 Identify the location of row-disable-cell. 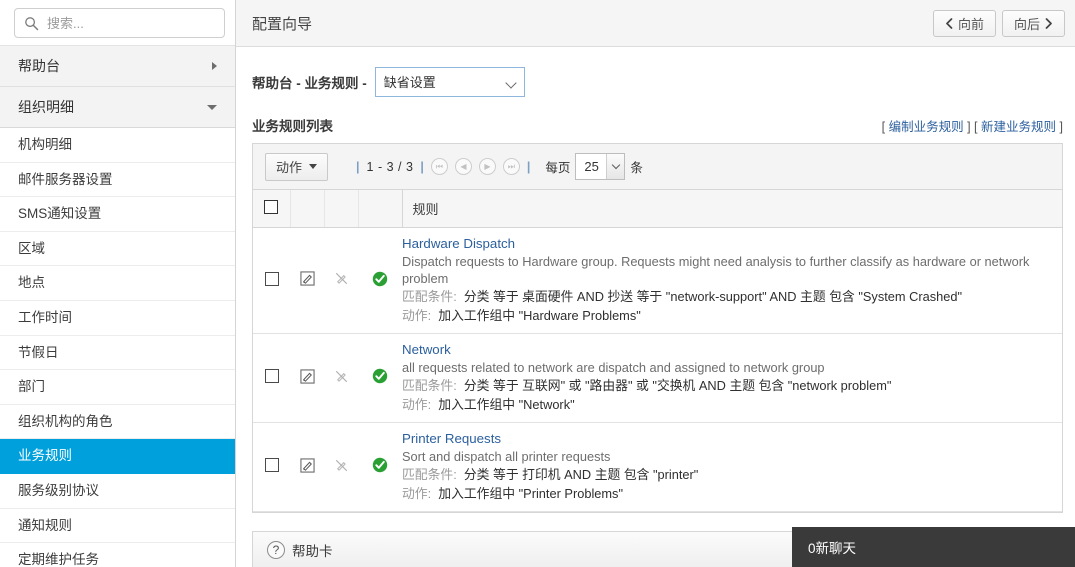
(341, 467).